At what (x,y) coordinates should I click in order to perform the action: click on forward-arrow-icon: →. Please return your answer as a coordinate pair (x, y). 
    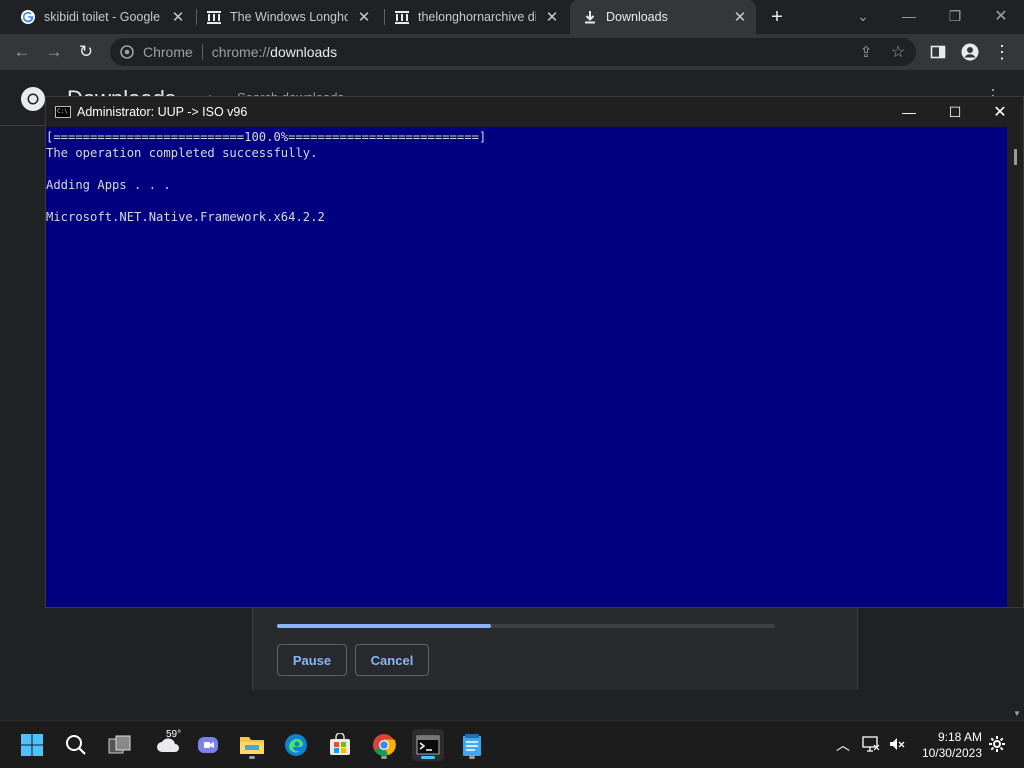
    Looking at the image, I should click on (54, 52).